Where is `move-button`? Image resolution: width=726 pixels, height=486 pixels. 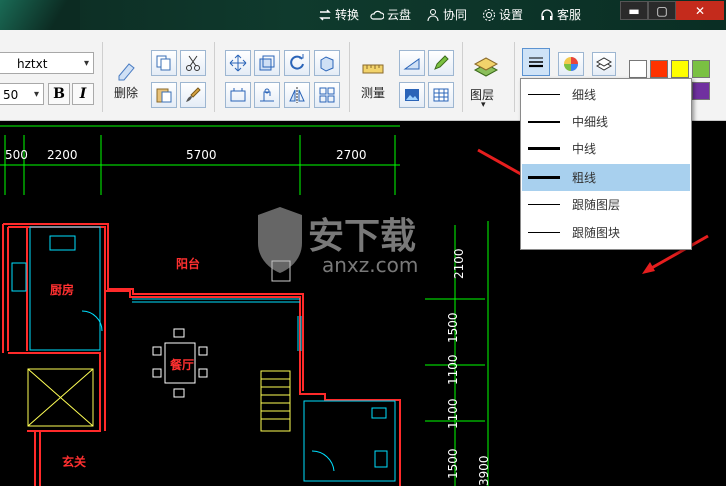 move-button is located at coordinates (238, 63).